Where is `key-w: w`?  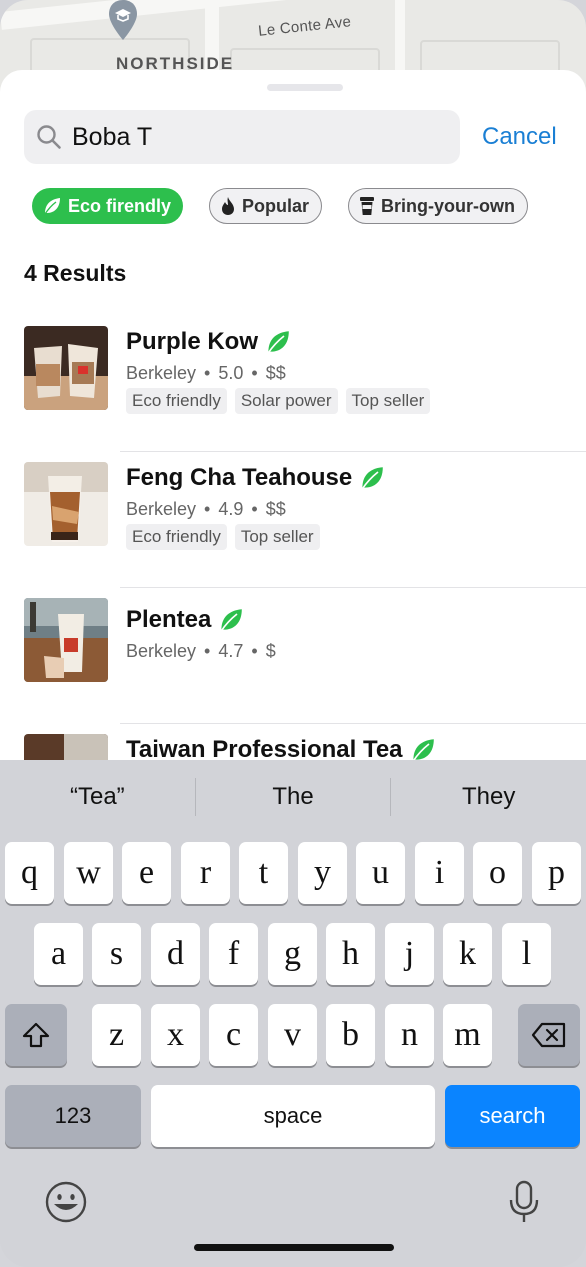 key-w: w is located at coordinates (88, 873).